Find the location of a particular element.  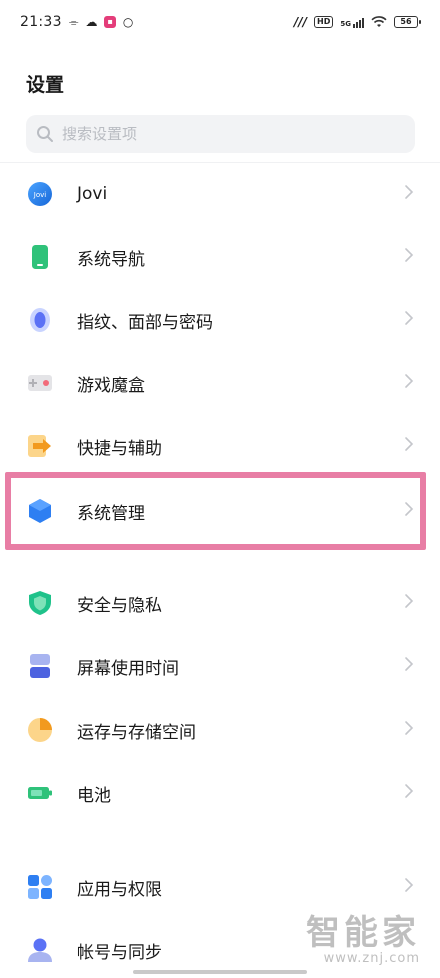

settings-item-battery: 电池 is located at coordinates (220, 793).